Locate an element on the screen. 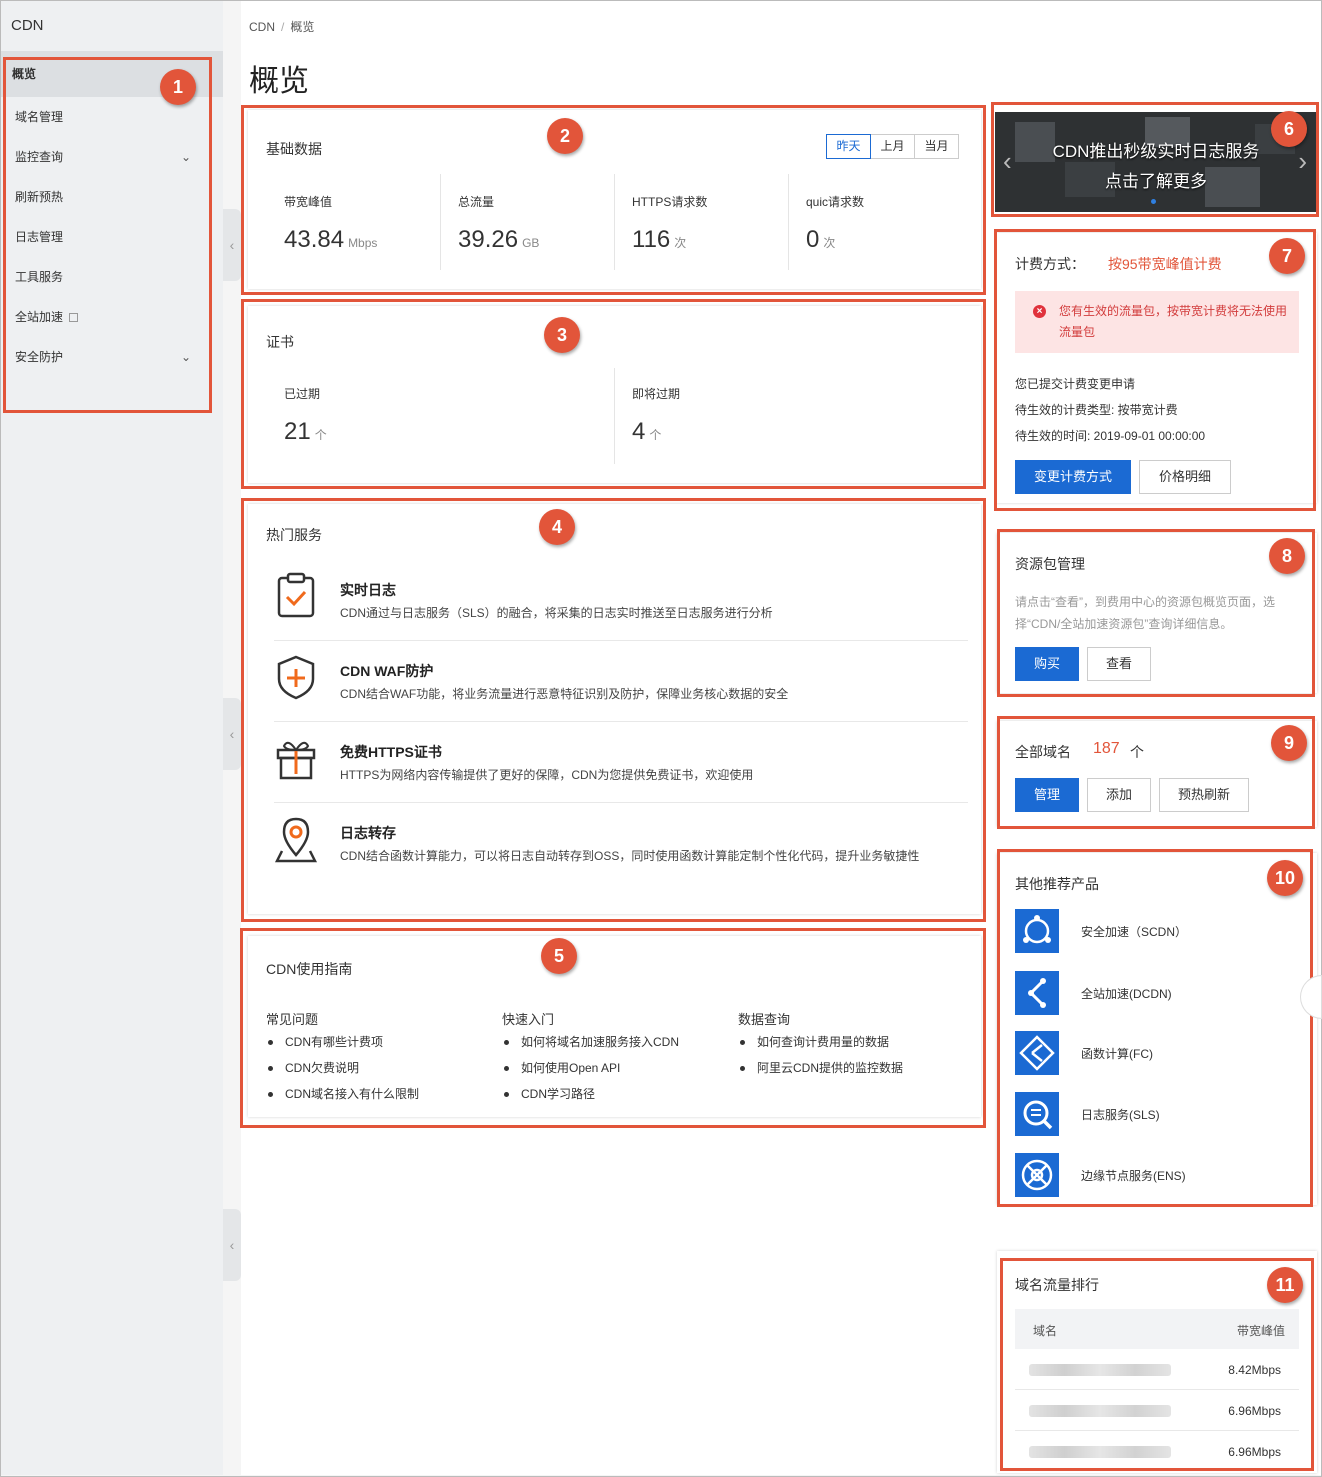 The height and width of the screenshot is (1477, 1322). sidebar-item-label: 工具服务 is located at coordinates (39, 277).